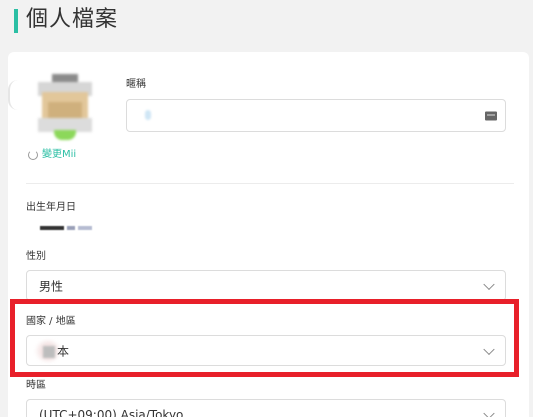 The width and height of the screenshot is (533, 417). Describe the element at coordinates (72, 19) in the screenshot. I see `page-title: 個人檔案` at that location.